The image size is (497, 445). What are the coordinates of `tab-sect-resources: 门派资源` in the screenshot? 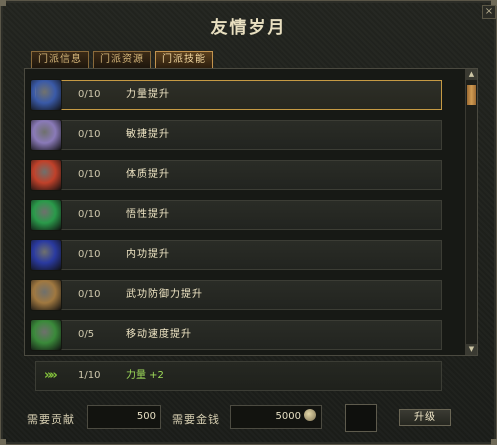 It's located at (122, 60).